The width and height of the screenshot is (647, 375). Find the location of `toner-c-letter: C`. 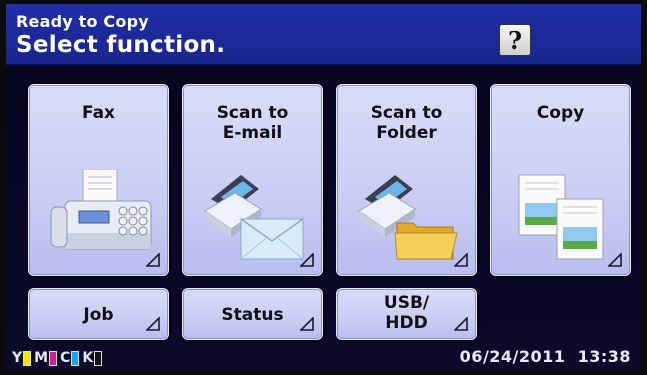

toner-c-letter: C is located at coordinates (65, 358).